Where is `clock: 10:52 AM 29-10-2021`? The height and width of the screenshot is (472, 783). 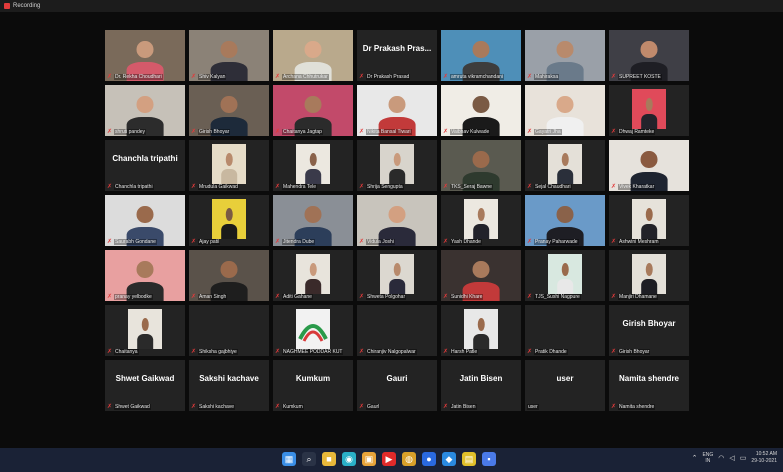 clock: 10:52 AM 29-10-2021 is located at coordinates (764, 458).